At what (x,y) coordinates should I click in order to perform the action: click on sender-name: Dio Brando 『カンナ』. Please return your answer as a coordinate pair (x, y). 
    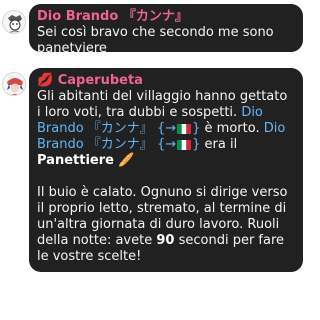
    Looking at the image, I should click on (166, 17).